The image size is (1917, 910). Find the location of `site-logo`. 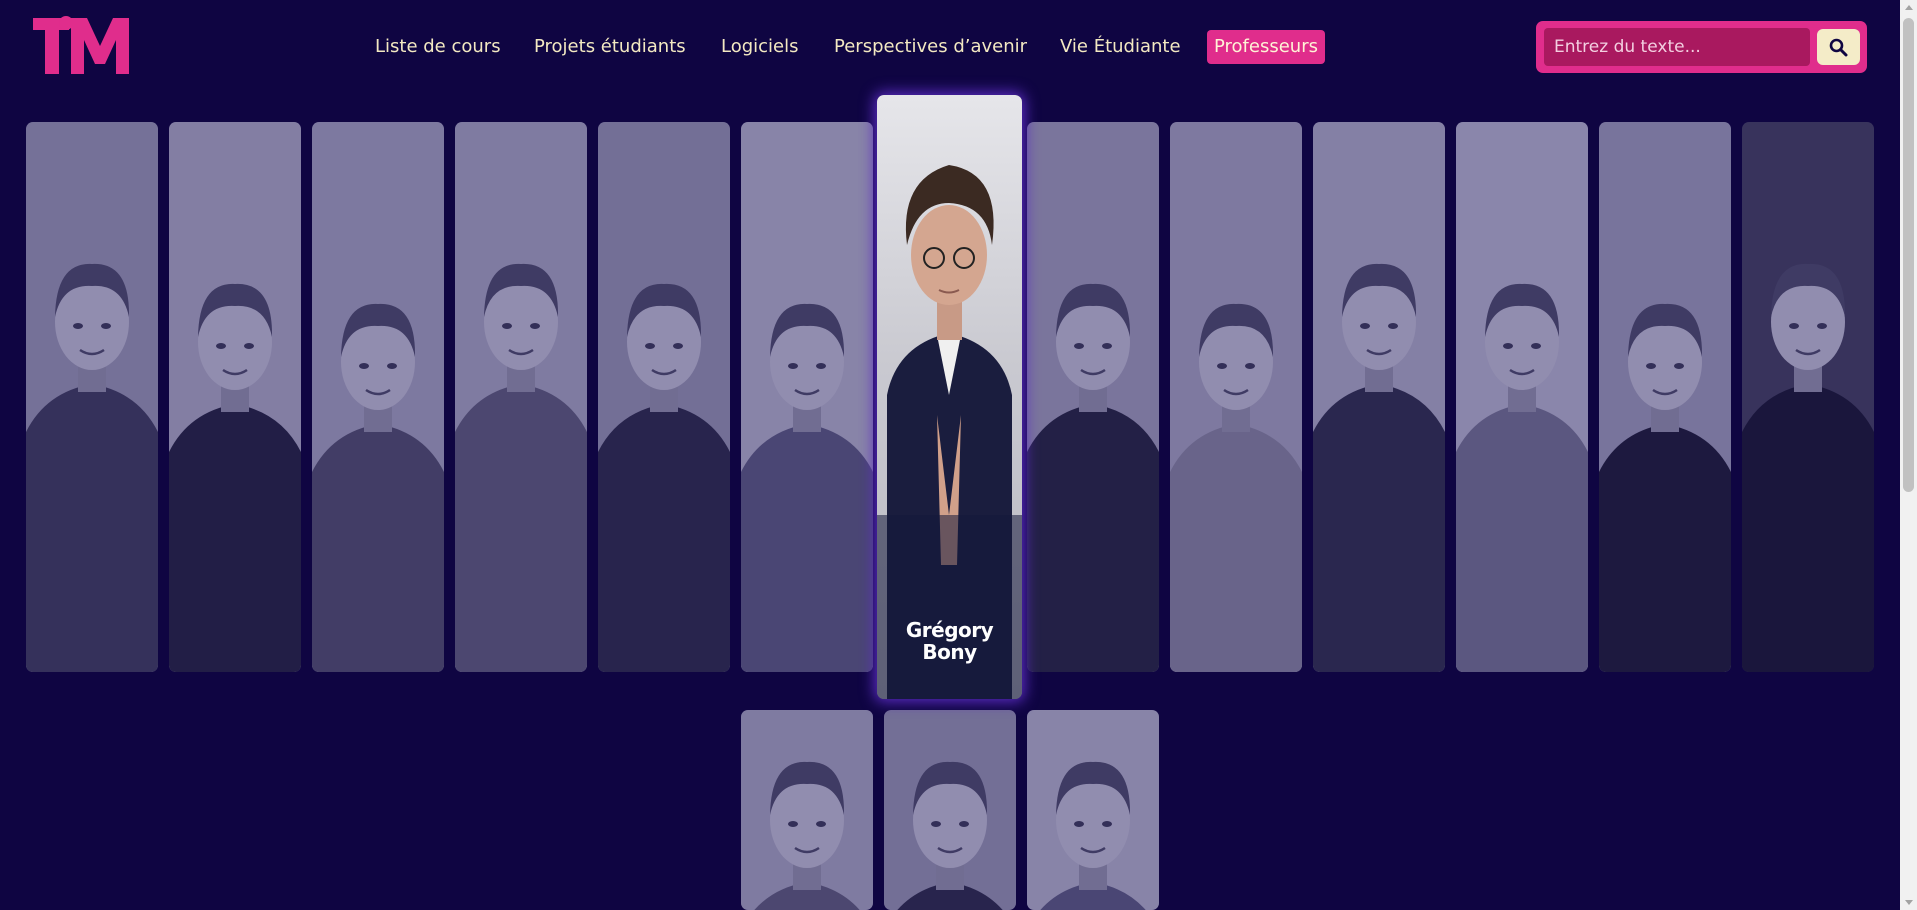

site-logo is located at coordinates (88, 46).